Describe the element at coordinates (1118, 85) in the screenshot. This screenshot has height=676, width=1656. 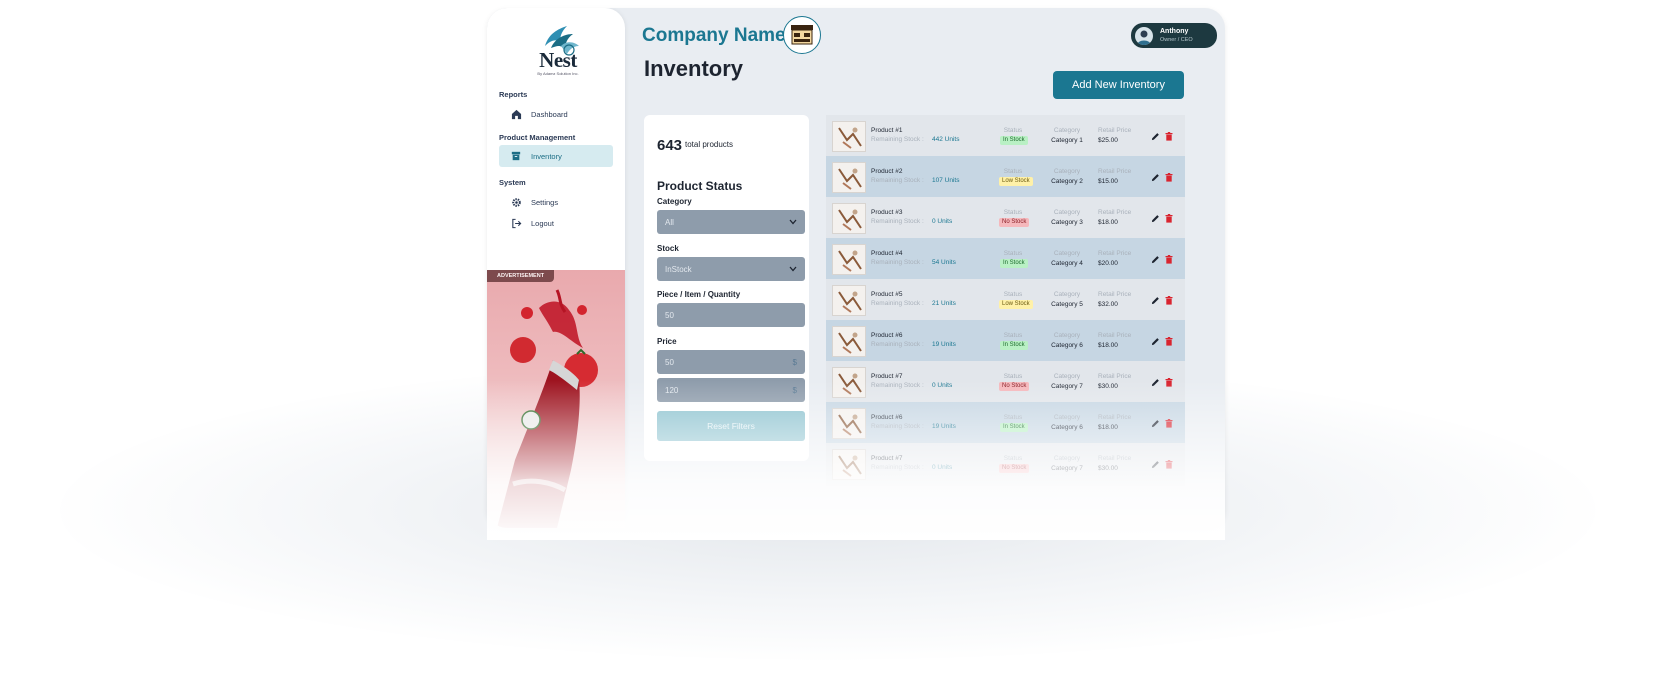
I see `add-new-inventory-button: Add New Inventory` at that location.